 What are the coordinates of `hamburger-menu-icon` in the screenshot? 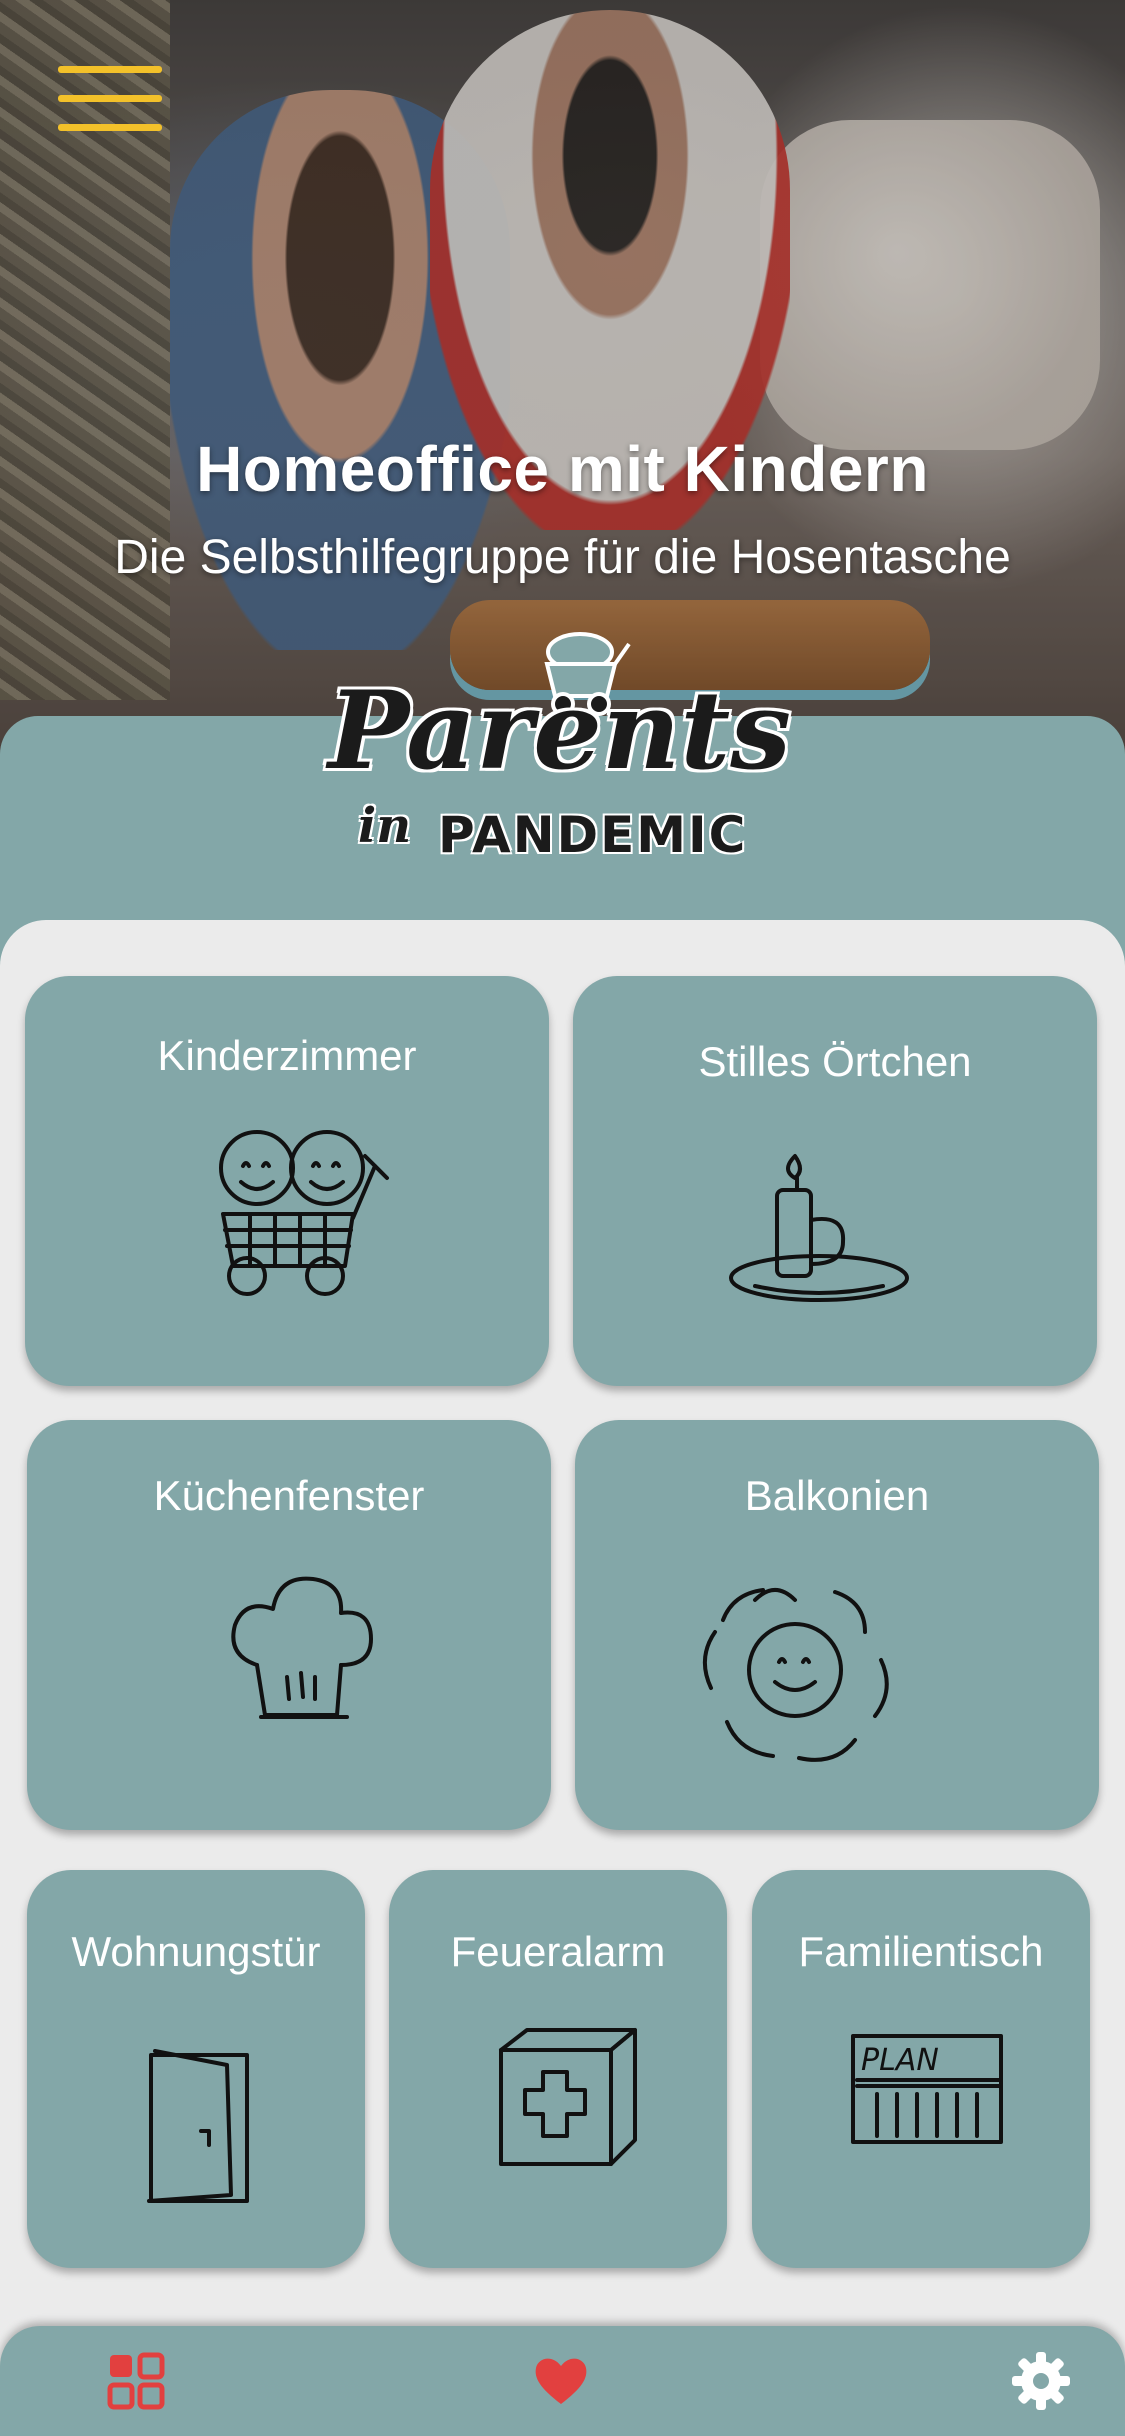 It's located at (110, 102).